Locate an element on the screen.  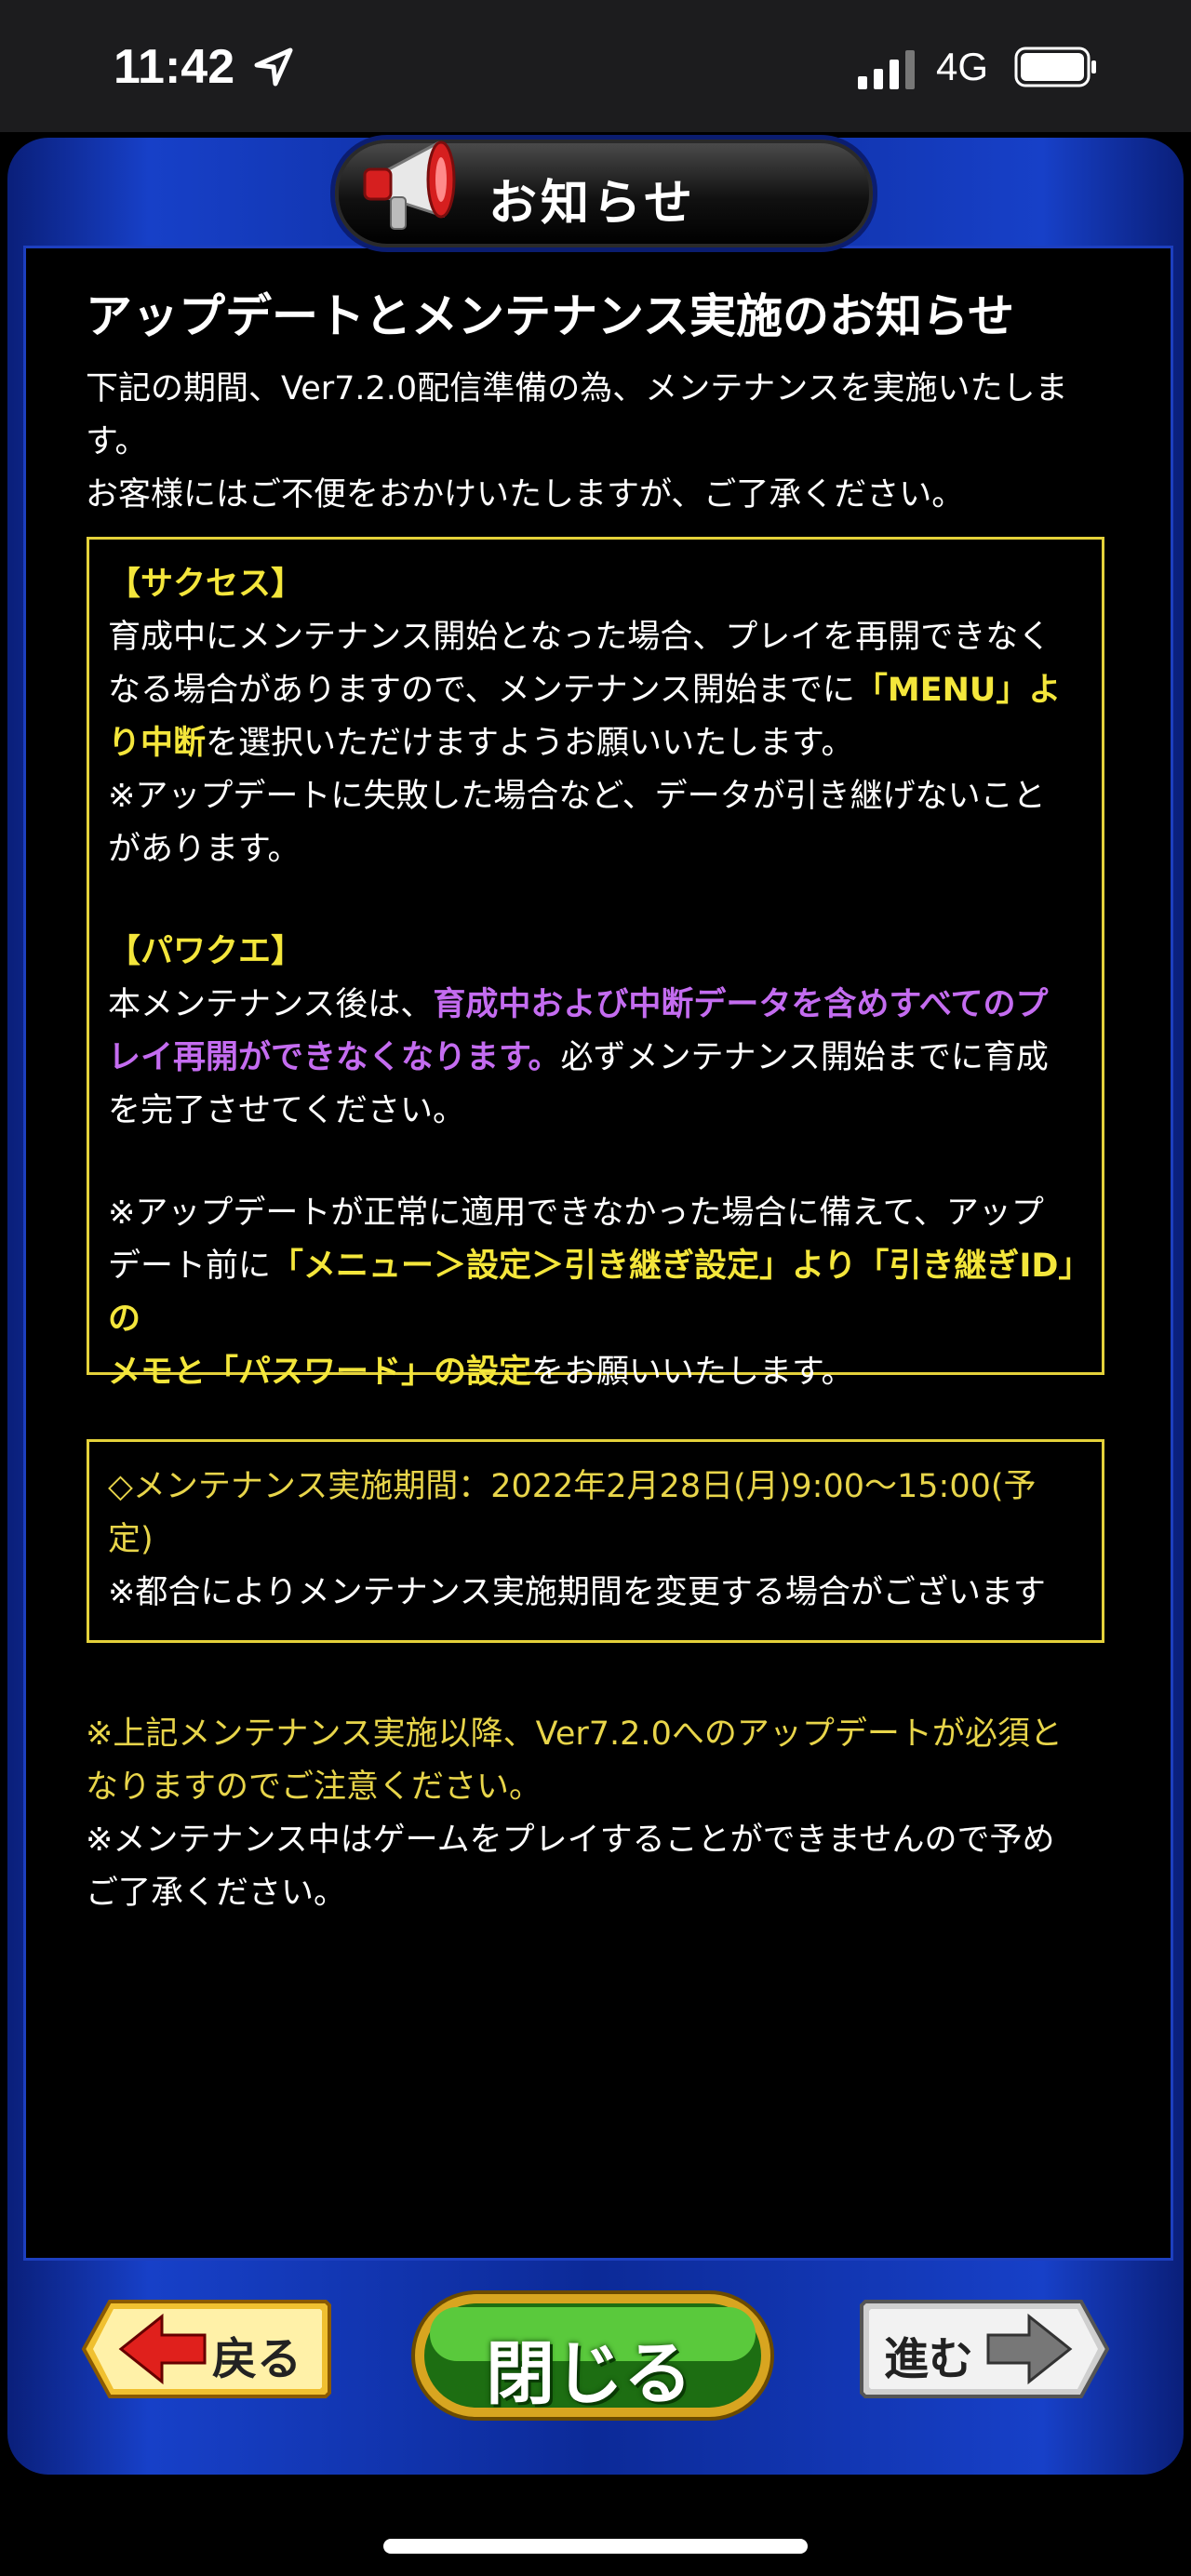
box-line: があります。 is located at coordinates (204, 849).